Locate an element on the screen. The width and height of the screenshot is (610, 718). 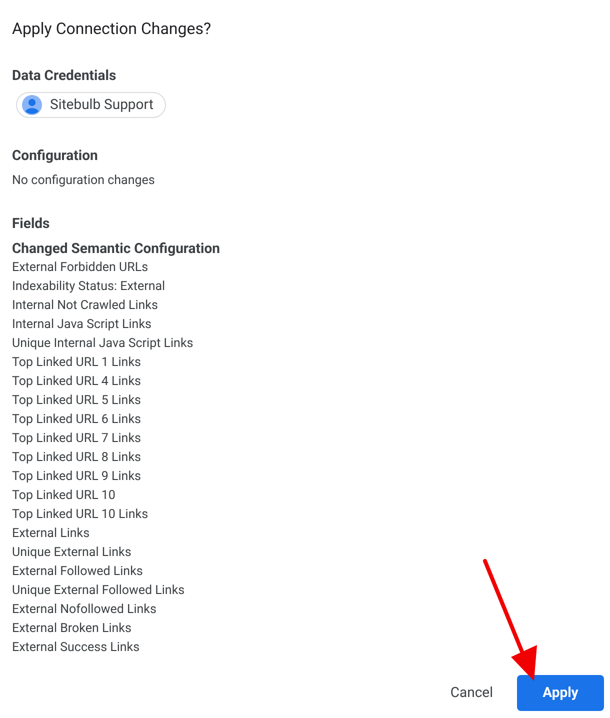
field-name: Top Linked URL 8 Links is located at coordinates (77, 458).